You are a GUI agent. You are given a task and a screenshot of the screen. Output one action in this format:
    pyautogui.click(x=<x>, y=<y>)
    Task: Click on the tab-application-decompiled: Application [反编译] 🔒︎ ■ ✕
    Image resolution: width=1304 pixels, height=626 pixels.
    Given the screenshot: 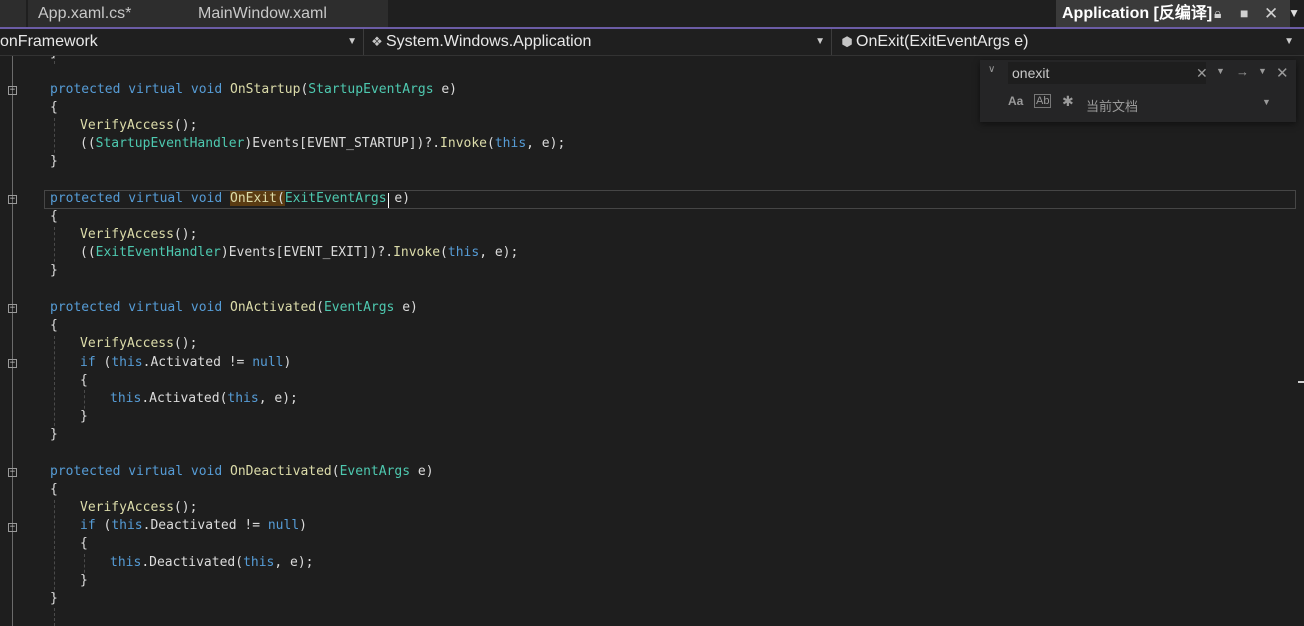 What is the action you would take?
    pyautogui.click(x=1173, y=13)
    